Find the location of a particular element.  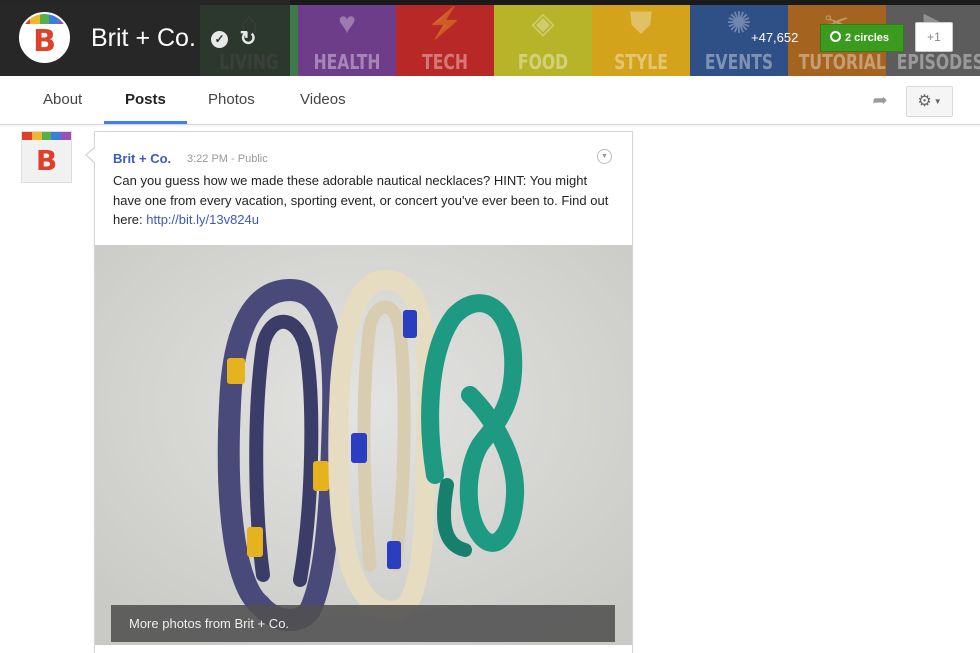

post-timestamp: 3:22 PM is located at coordinates (207, 159).